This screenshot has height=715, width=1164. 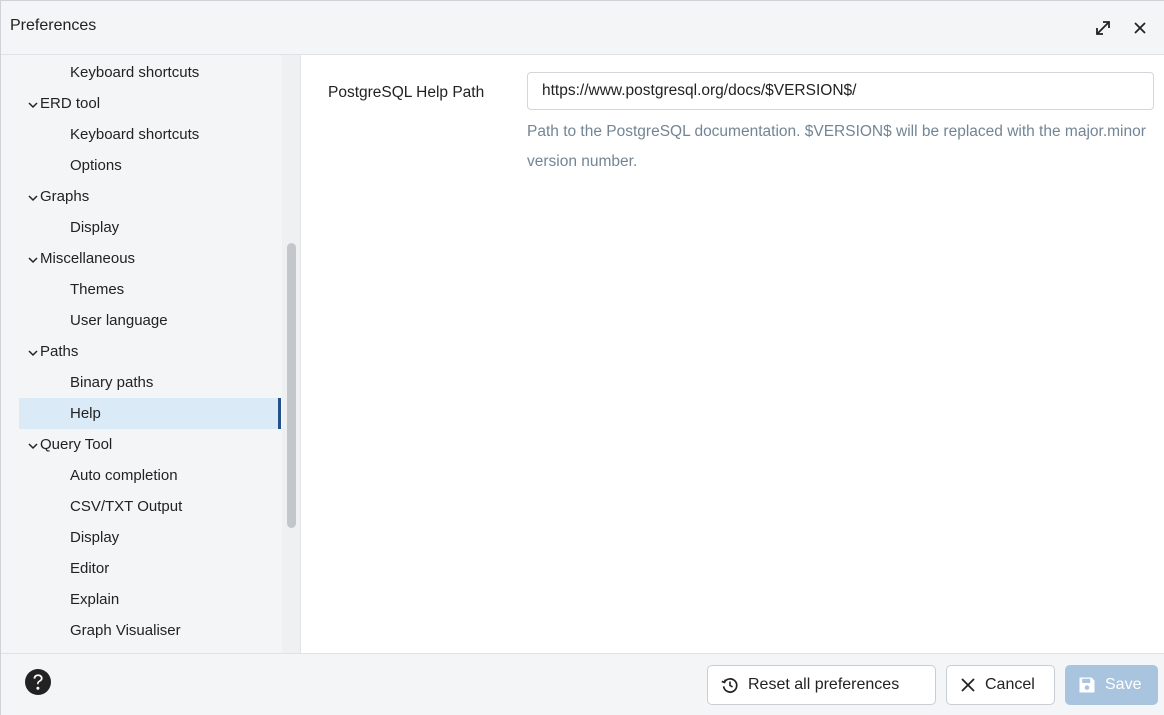 I want to click on tree-group-item: Graphs, so click(x=150, y=196).